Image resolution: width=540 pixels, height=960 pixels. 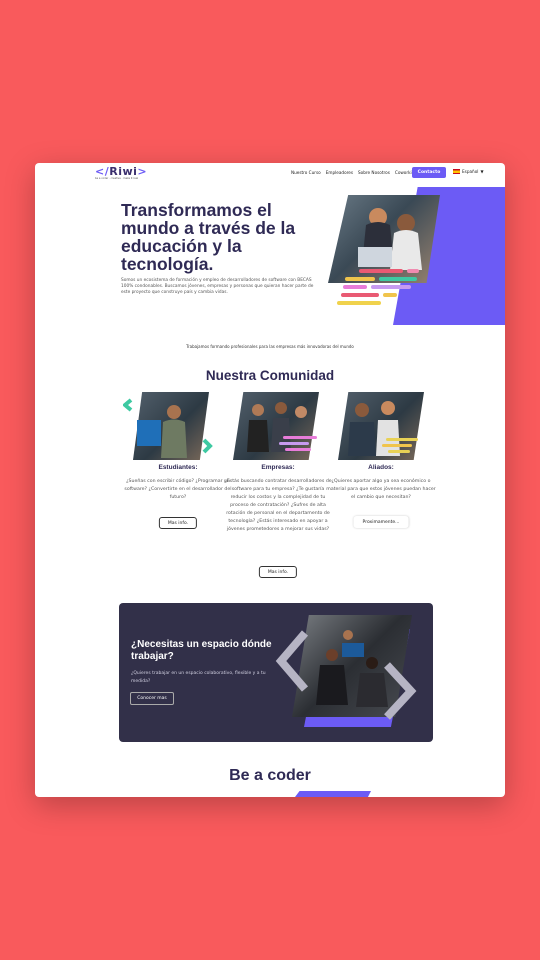 What do you see at coordinates (152, 698) in the screenshot?
I see `coworking-know-more-button: Conocer mas` at bounding box center [152, 698].